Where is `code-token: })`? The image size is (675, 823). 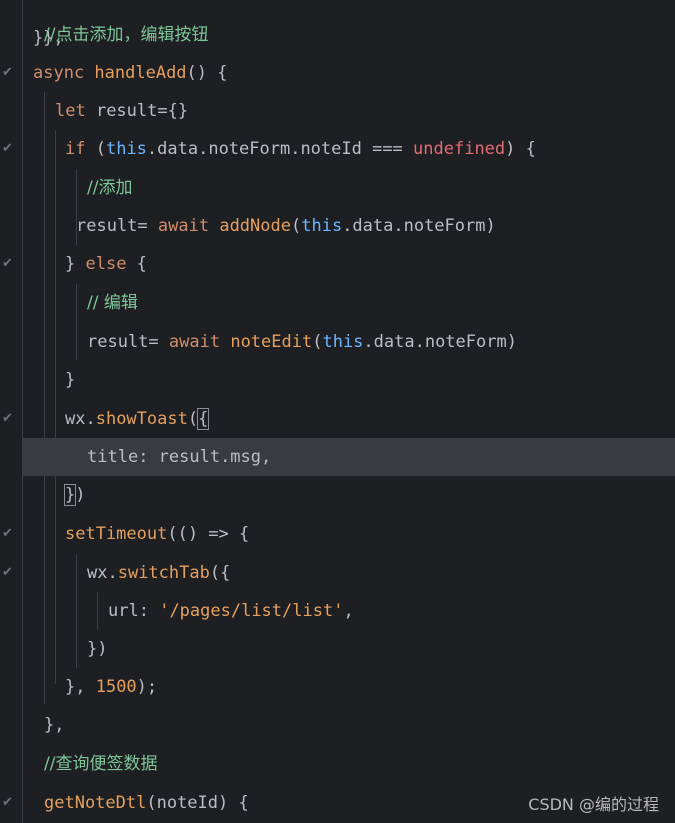 code-token: }) is located at coordinates (97, 649).